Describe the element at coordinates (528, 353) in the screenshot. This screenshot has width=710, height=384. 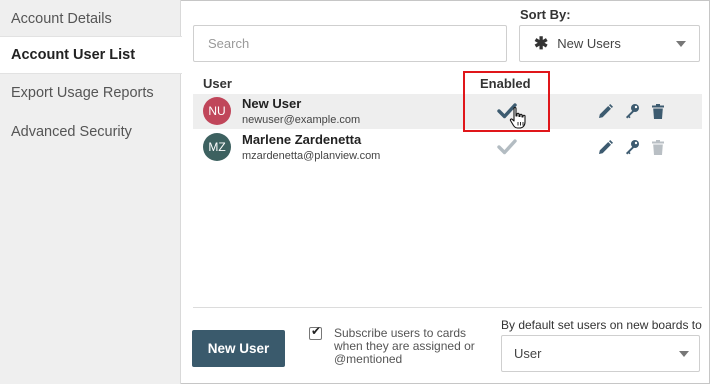
I see `default-role-value: User` at that location.